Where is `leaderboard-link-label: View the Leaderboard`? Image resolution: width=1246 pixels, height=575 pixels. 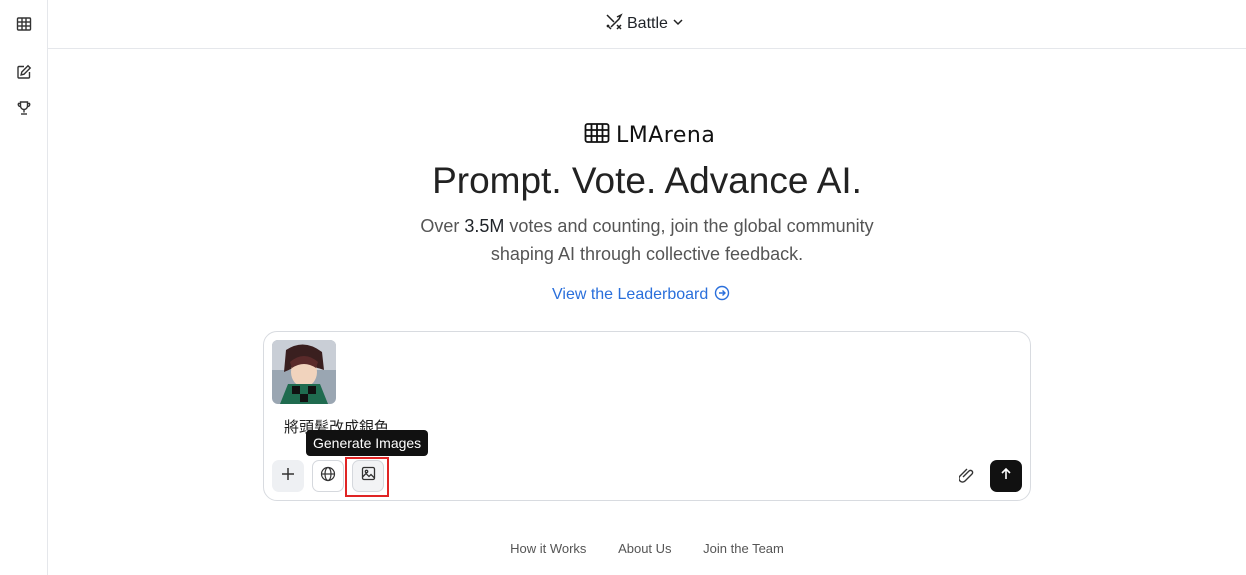
leaderboard-link-label: View the Leaderboard is located at coordinates (630, 294).